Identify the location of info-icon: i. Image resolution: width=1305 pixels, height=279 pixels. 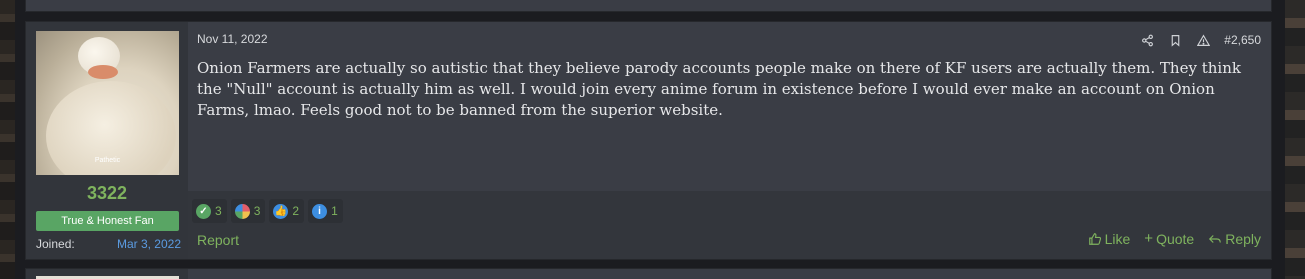
(320, 211).